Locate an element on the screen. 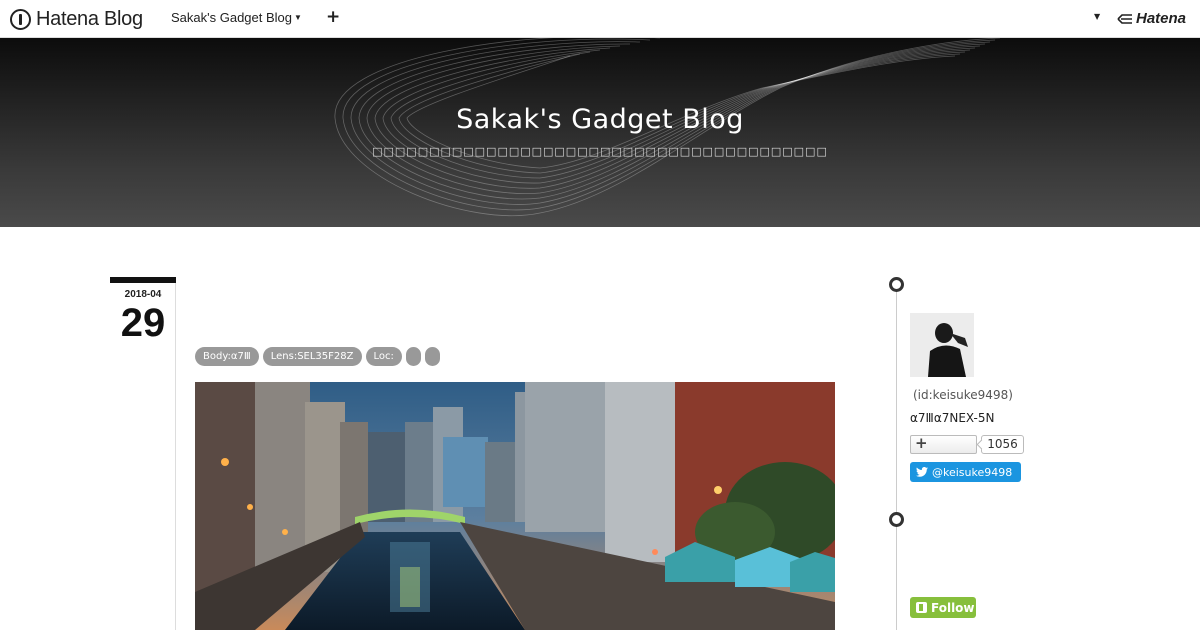 The height and width of the screenshot is (630, 1200). hatena-blog-logo-icon is located at coordinates (20, 19).